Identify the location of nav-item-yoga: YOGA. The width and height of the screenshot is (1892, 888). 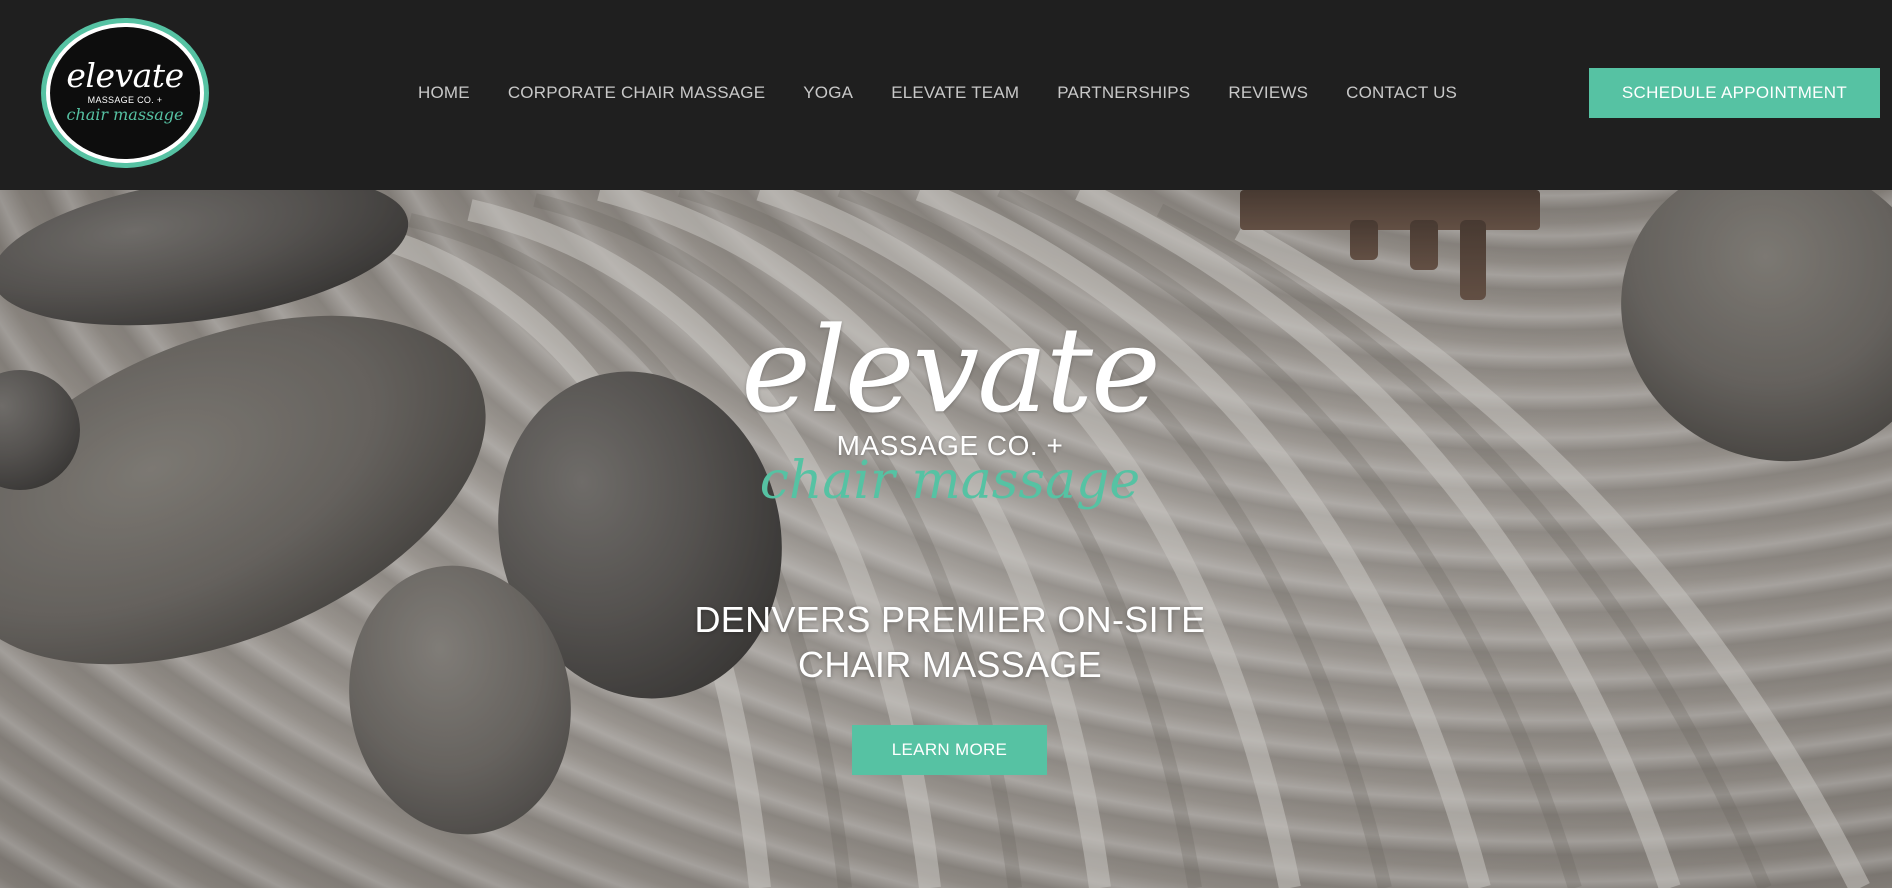
(828, 93).